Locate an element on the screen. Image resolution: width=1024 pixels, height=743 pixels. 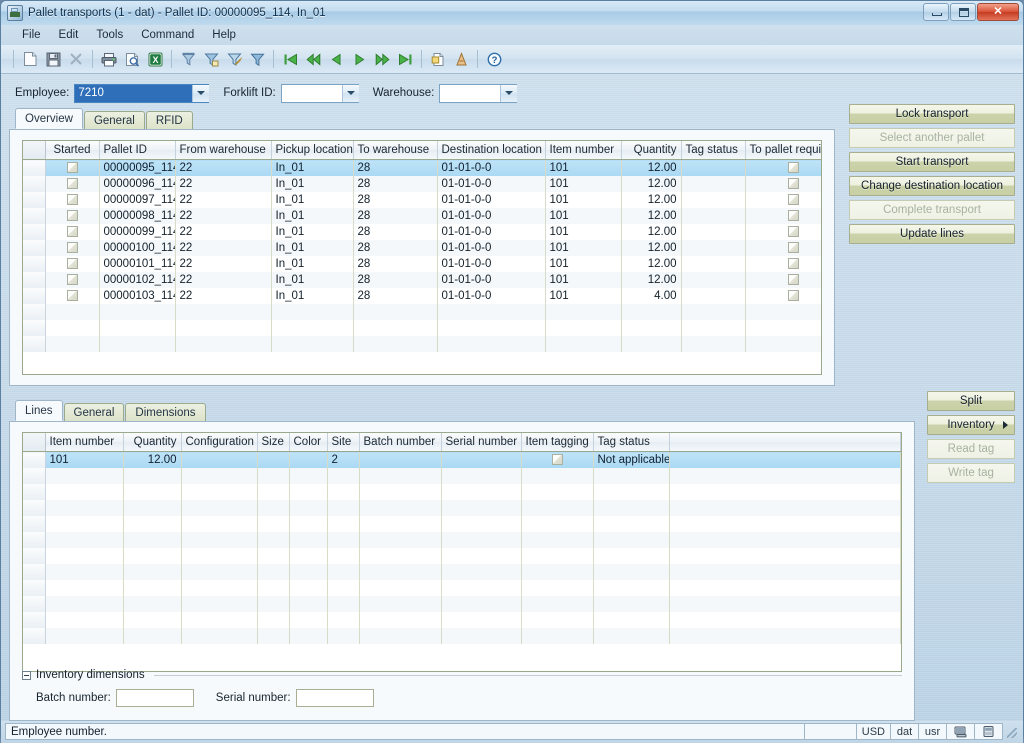
table-cell: 28 is located at coordinates (395, 264).